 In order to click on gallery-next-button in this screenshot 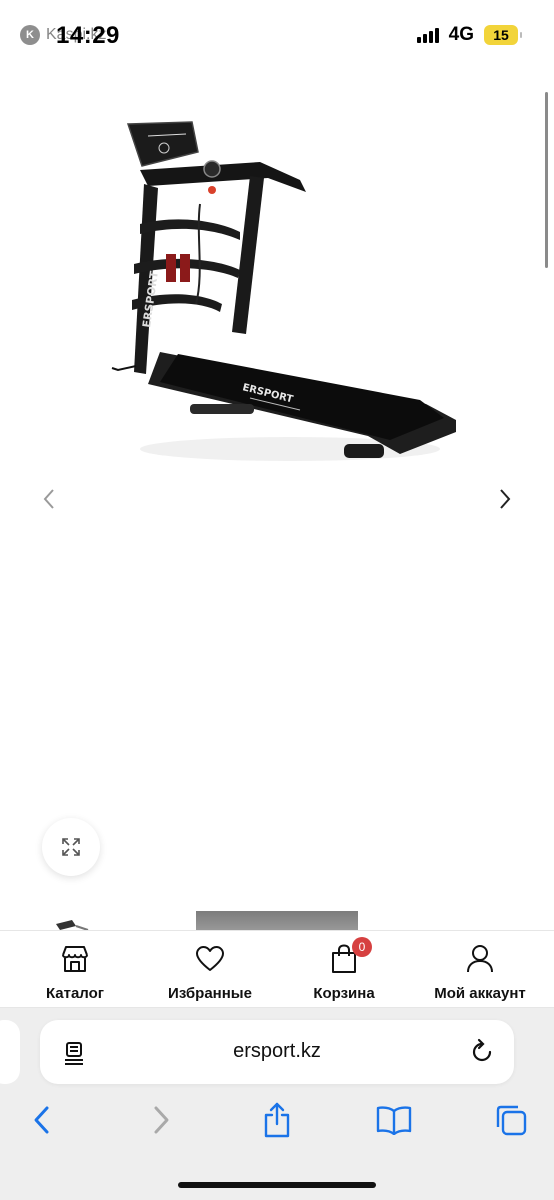, I will do `click(505, 499)`.